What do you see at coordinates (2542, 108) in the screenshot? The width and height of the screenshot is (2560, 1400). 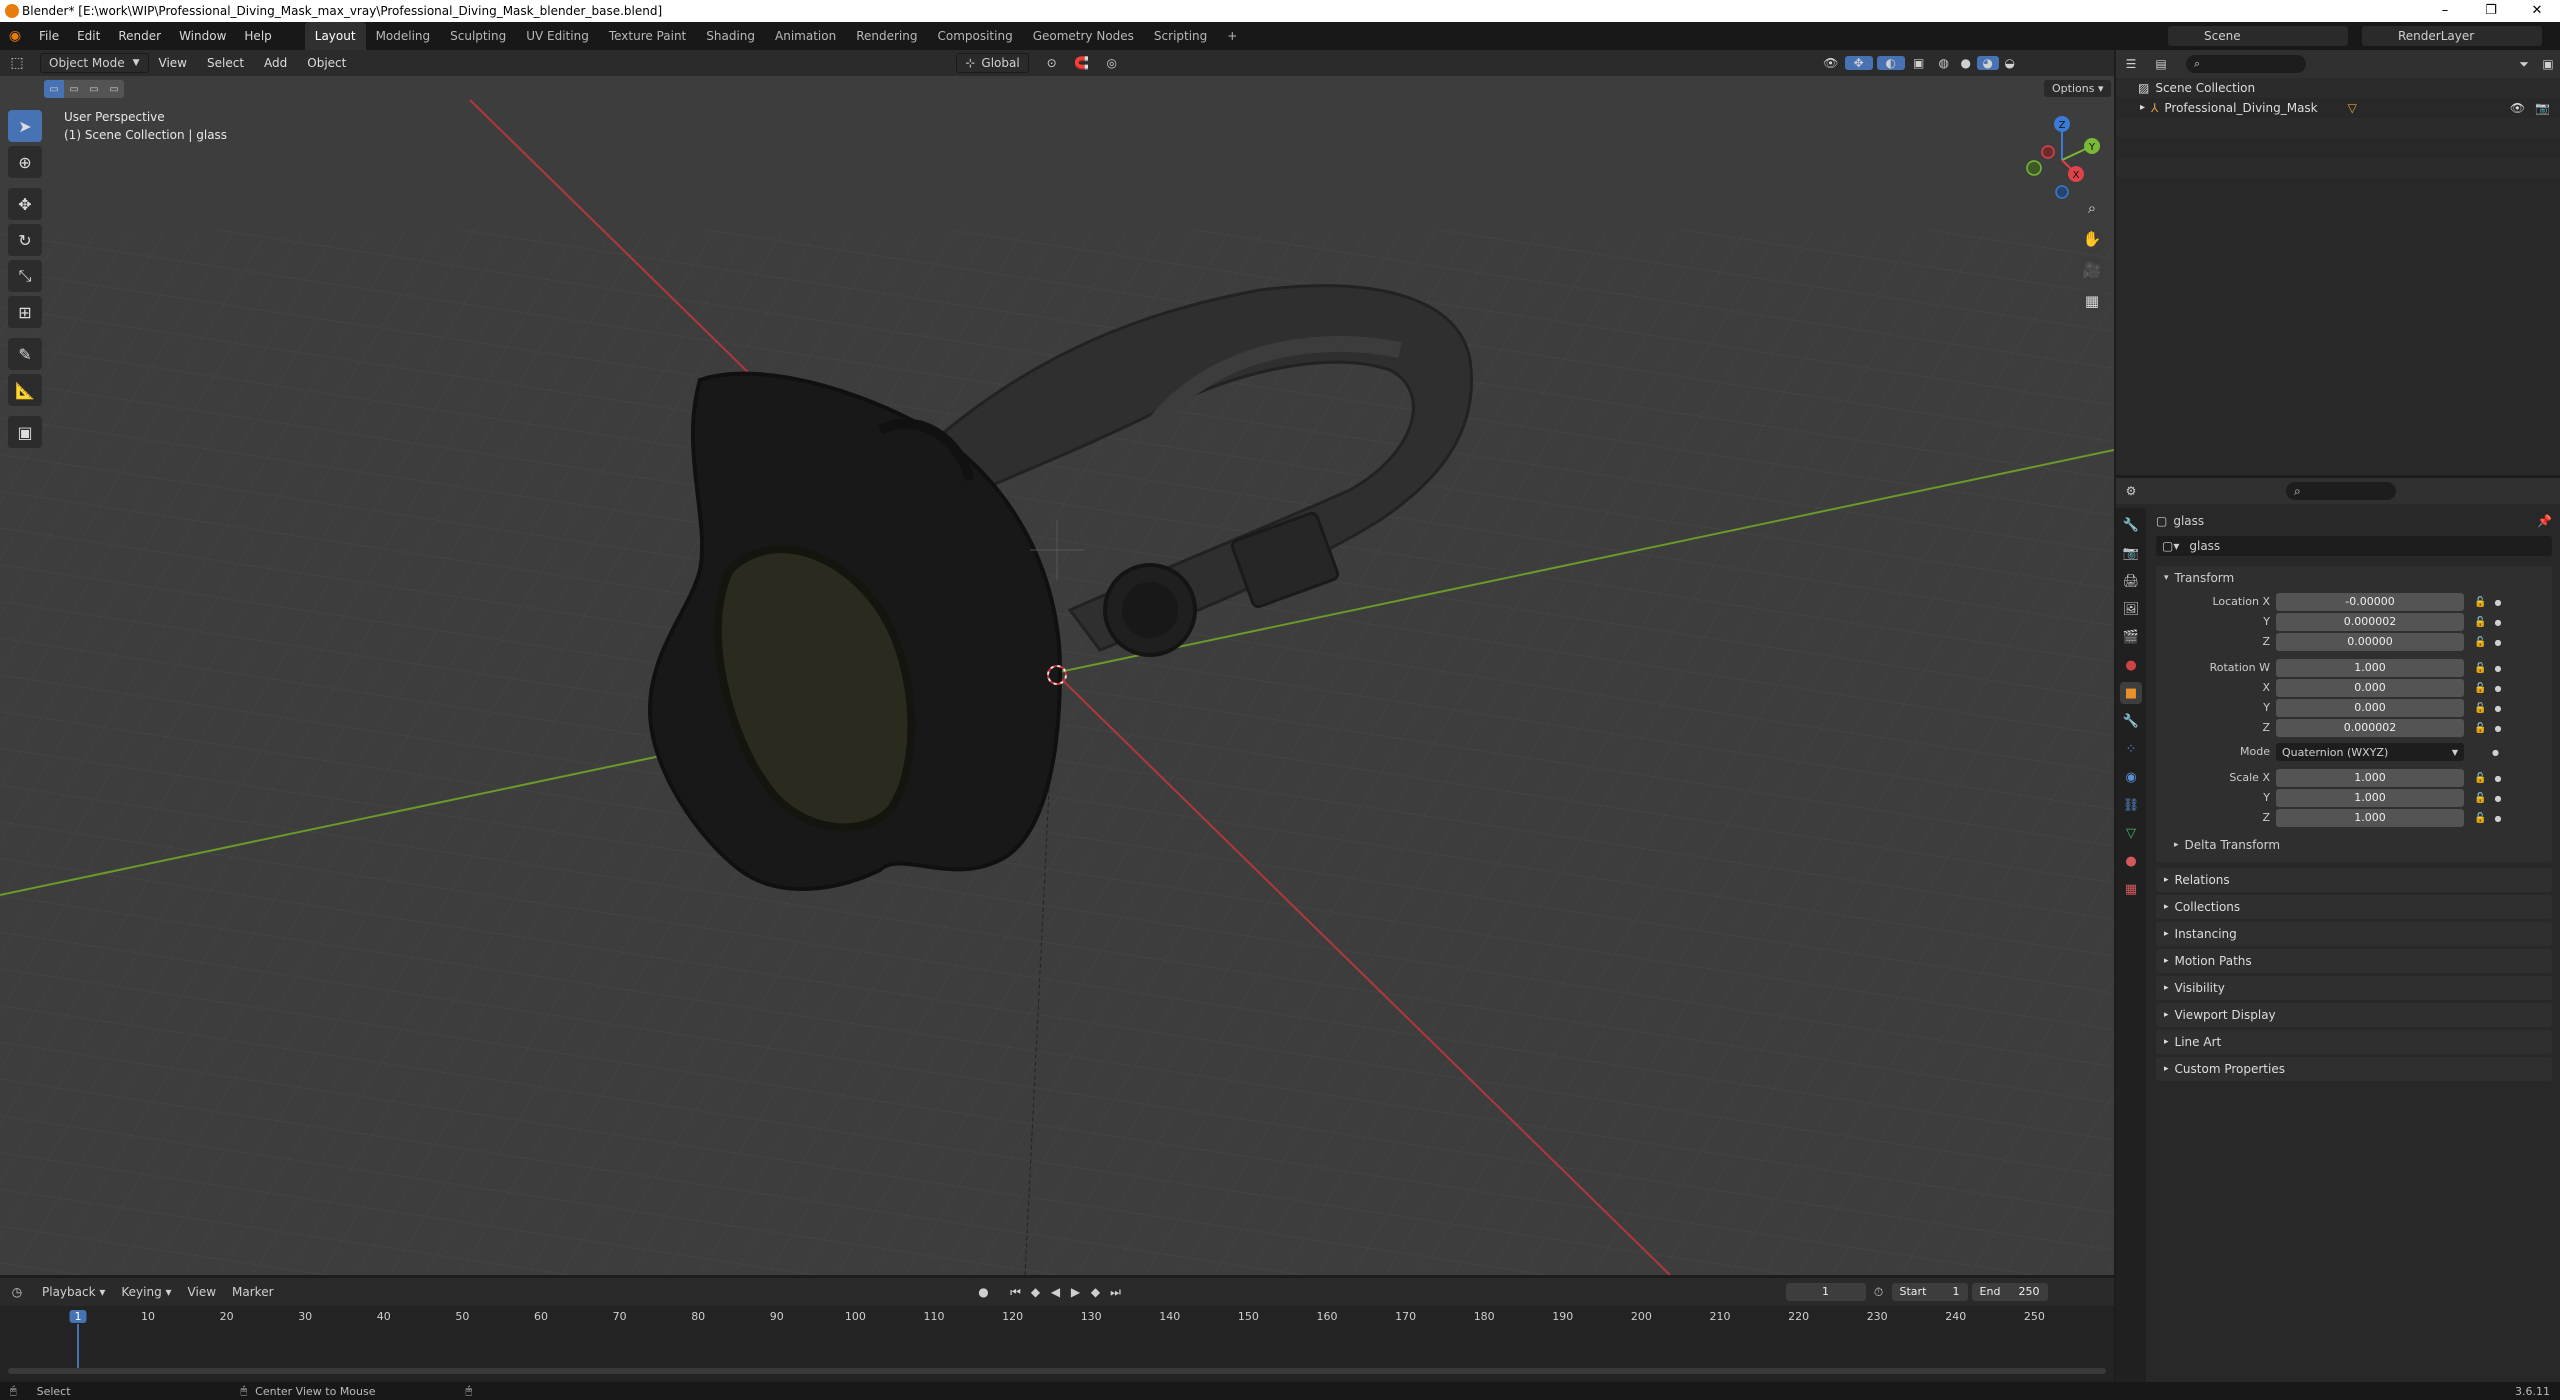 I see `render-camera-icon: 📷` at bounding box center [2542, 108].